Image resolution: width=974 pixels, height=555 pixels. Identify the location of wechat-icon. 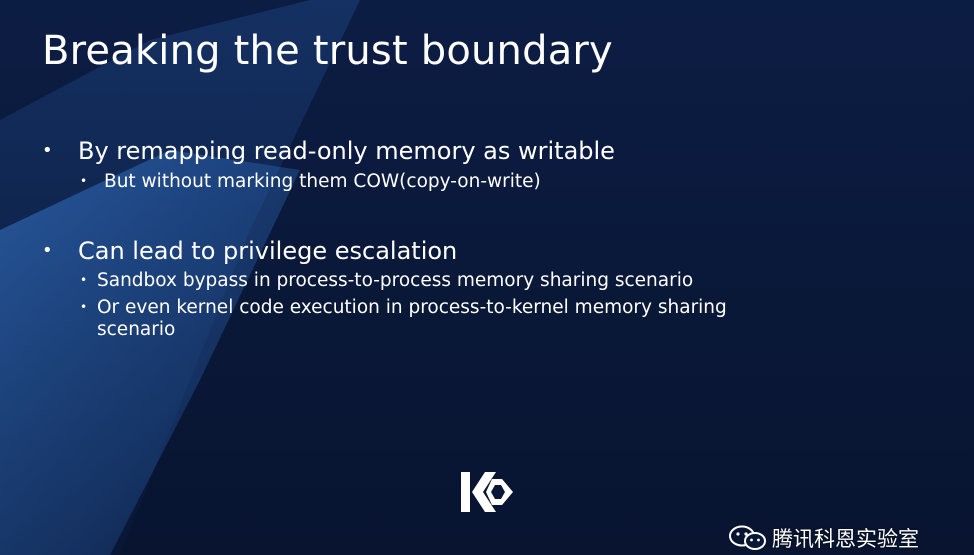
(747, 537).